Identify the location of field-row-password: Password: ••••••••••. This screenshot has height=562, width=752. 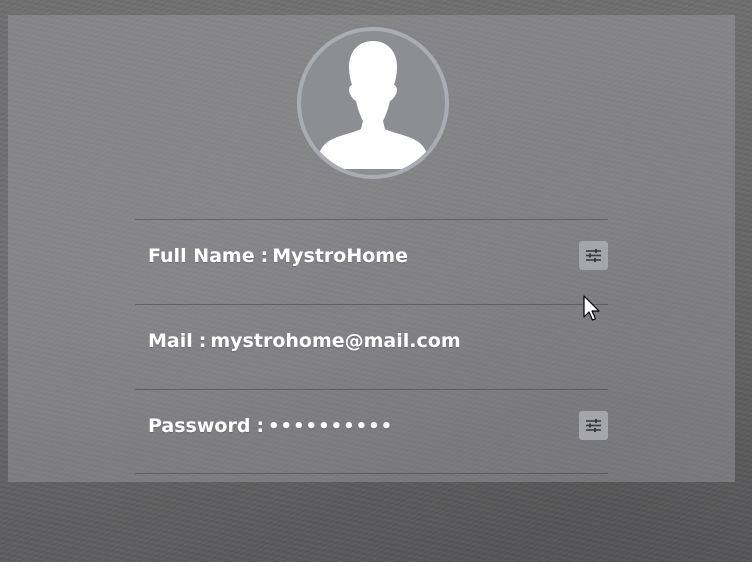
(371, 431).